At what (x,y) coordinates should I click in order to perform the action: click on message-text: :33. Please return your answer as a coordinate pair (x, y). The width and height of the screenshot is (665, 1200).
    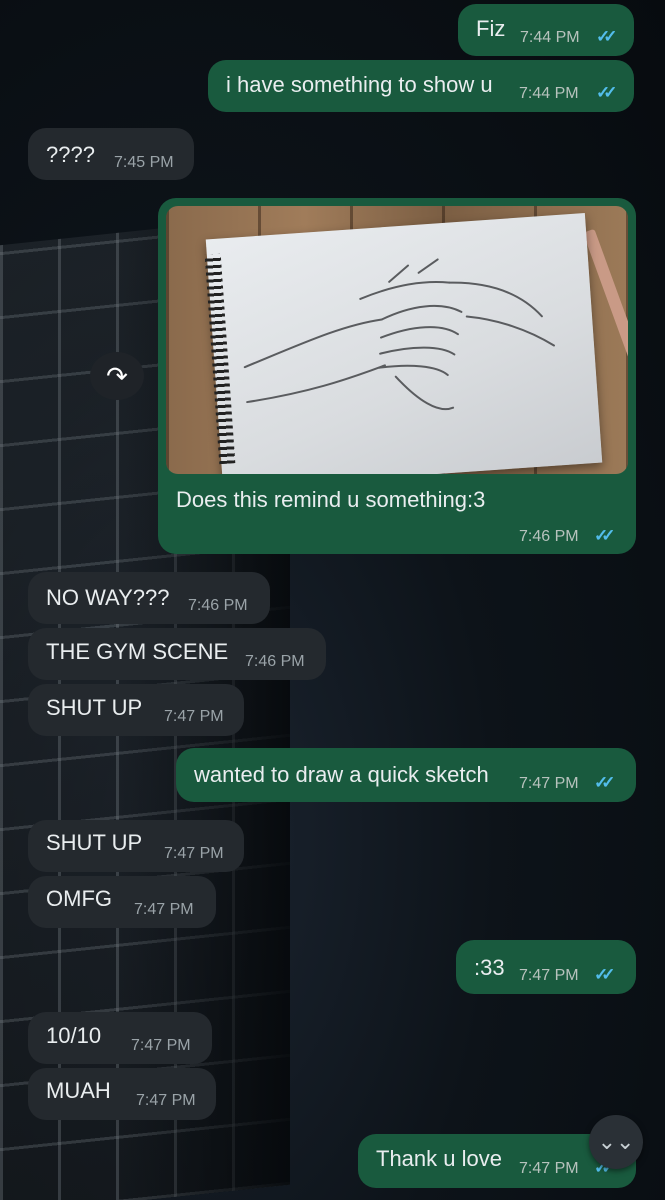
    Looking at the image, I should click on (489, 967).